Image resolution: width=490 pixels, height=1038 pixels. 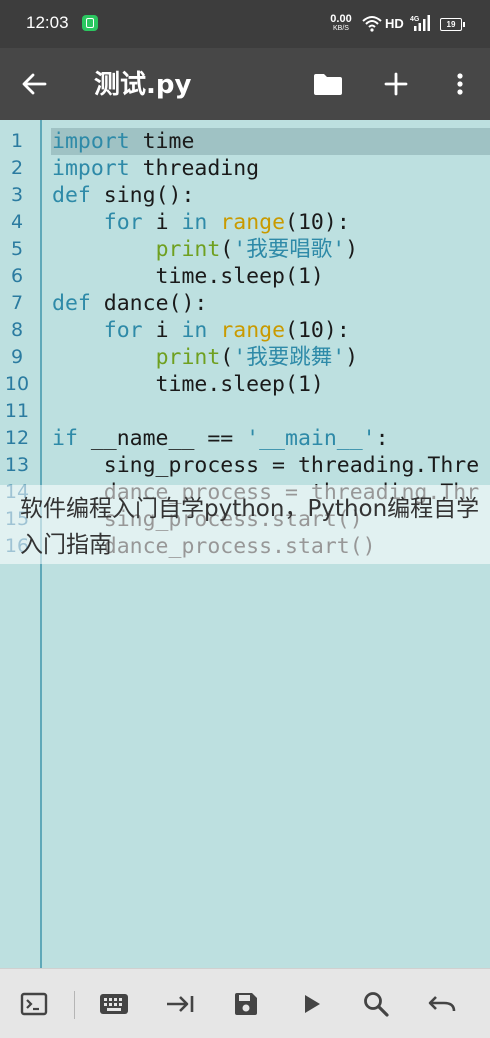 I want to click on code-line: 12 if __name__ == '__main__':, so click(x=245, y=438).